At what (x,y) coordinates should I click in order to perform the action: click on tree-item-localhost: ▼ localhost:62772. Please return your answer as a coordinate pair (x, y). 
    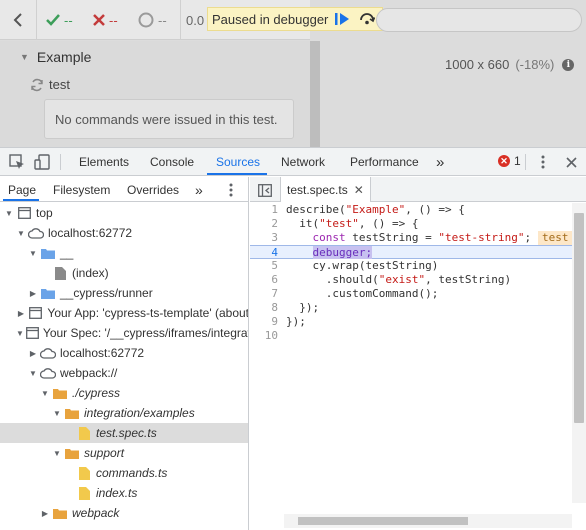
    Looking at the image, I should click on (124, 233).